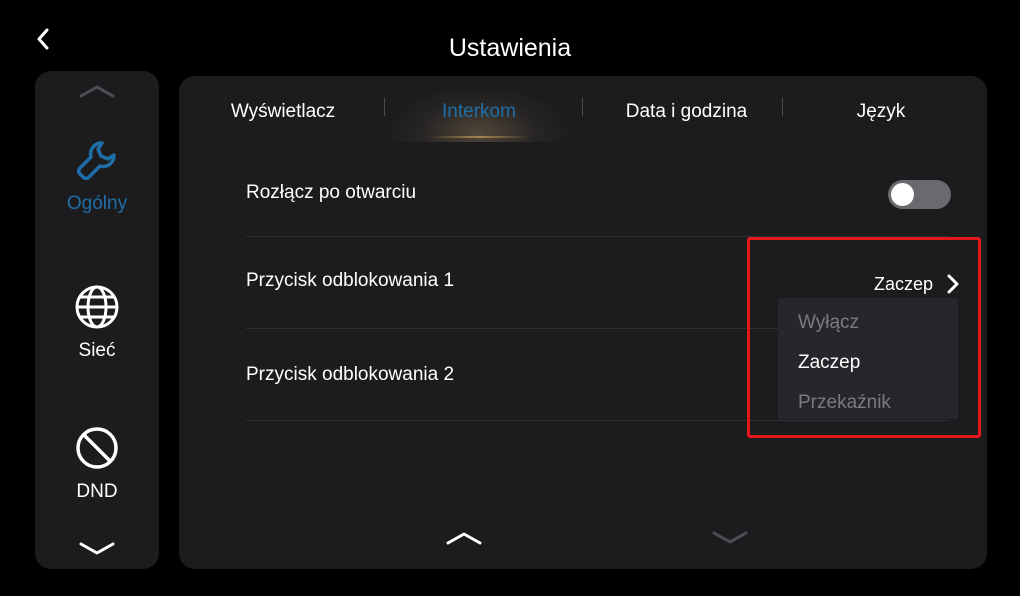 The width and height of the screenshot is (1020, 596). I want to click on sidebar-scroll-down-button, so click(97, 549).